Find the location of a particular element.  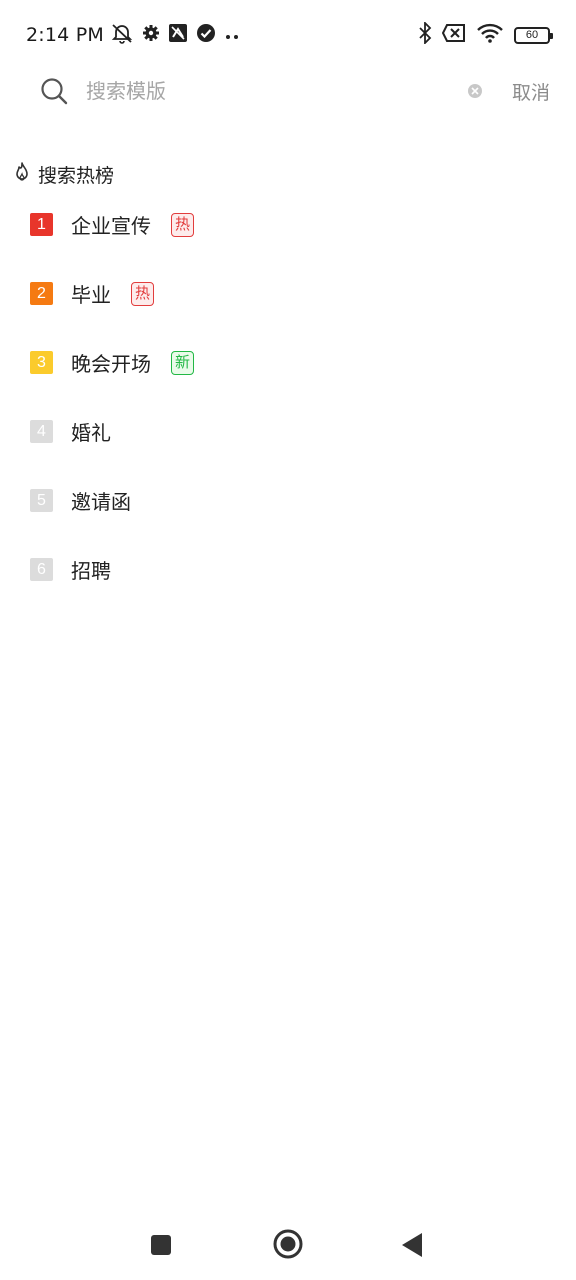

item-label: 晚会开场 is located at coordinates (111, 364).